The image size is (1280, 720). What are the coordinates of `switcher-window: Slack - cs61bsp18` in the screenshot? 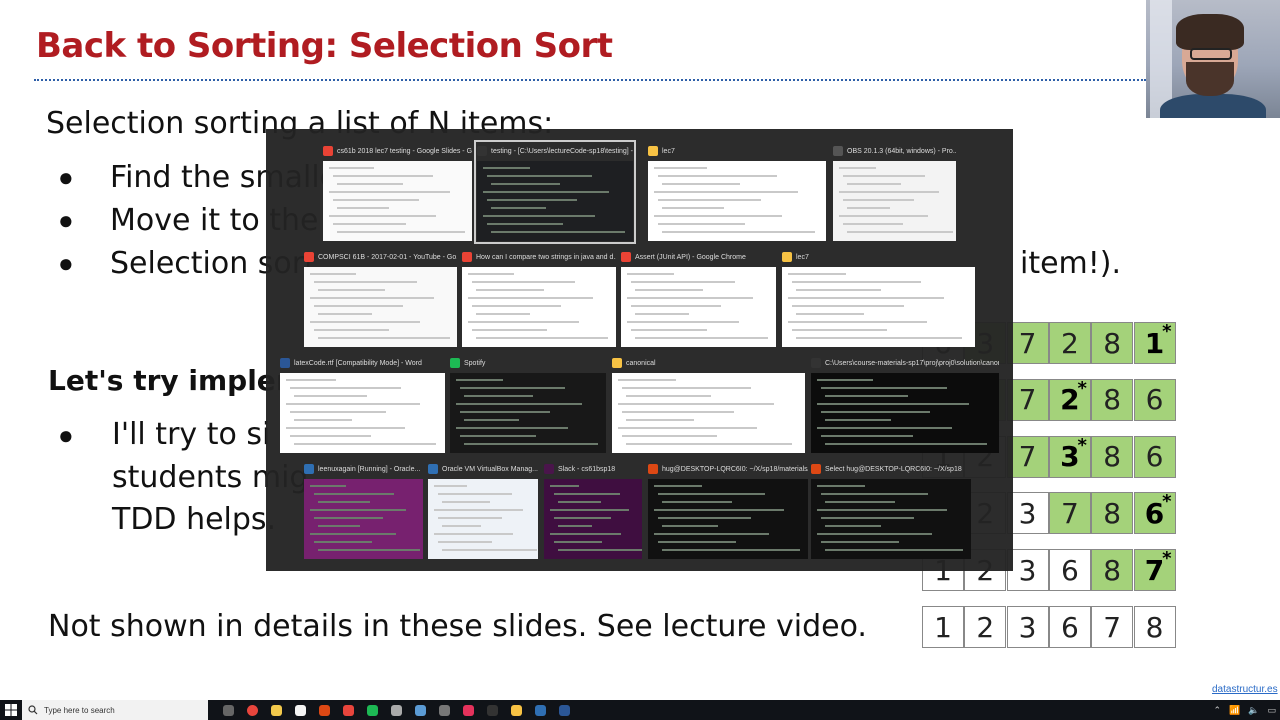 It's located at (593, 510).